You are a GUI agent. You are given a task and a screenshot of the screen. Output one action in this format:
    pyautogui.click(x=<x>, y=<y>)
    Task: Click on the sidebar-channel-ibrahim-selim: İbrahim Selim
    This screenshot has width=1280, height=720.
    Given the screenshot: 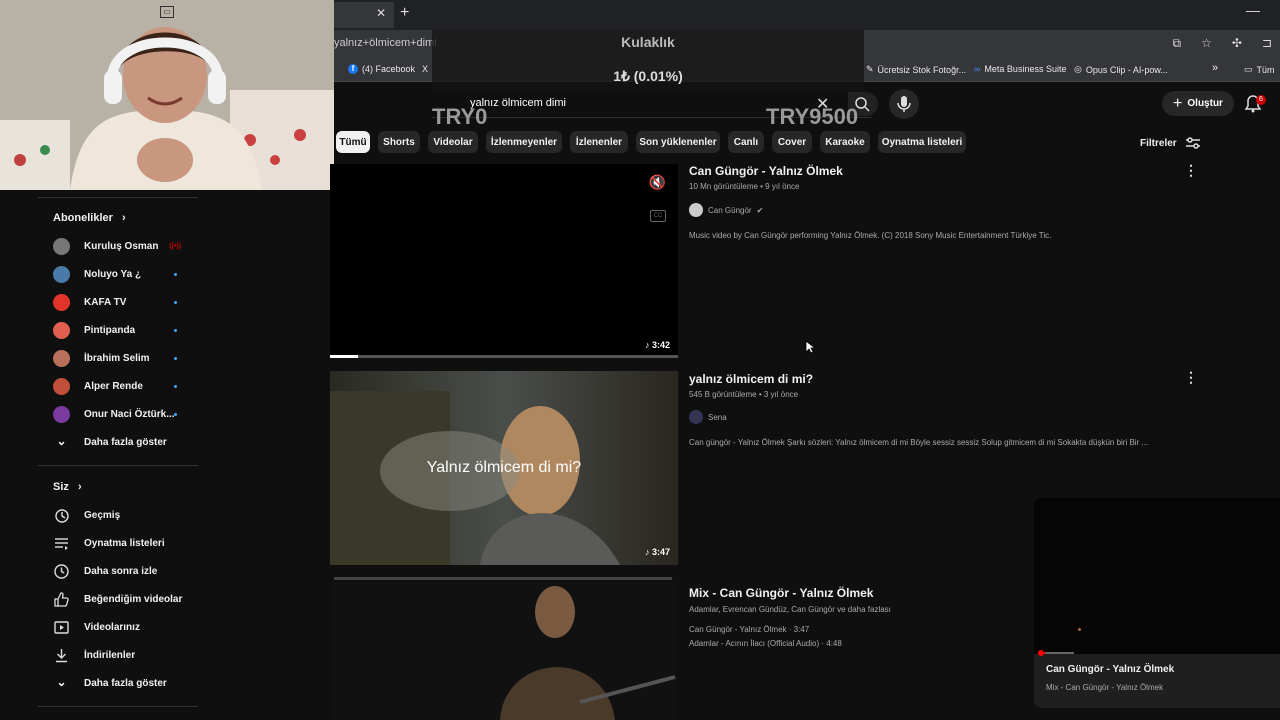 What is the action you would take?
    pyautogui.click(x=118, y=358)
    